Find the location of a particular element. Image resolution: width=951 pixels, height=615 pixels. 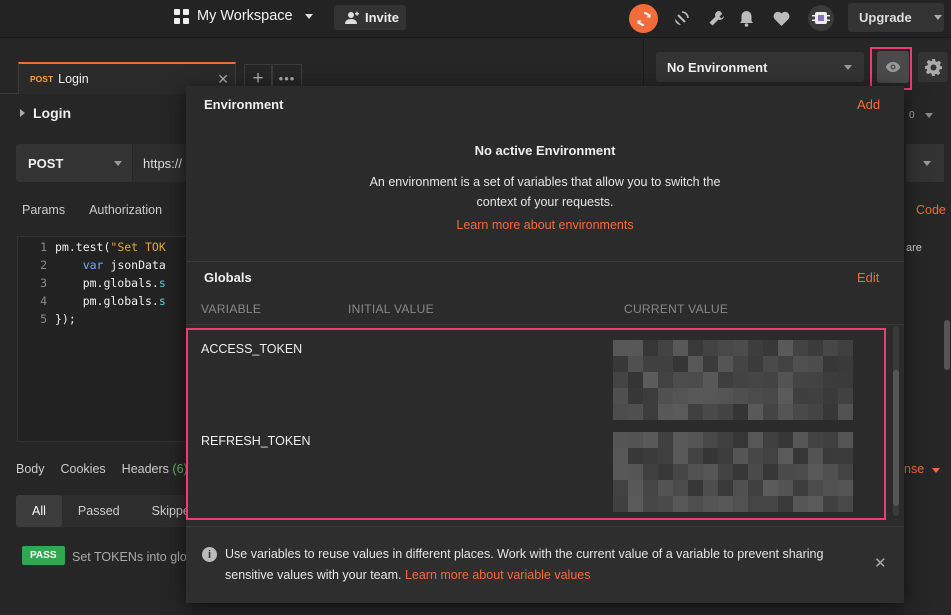

filter-passed: Passed is located at coordinates (99, 511).